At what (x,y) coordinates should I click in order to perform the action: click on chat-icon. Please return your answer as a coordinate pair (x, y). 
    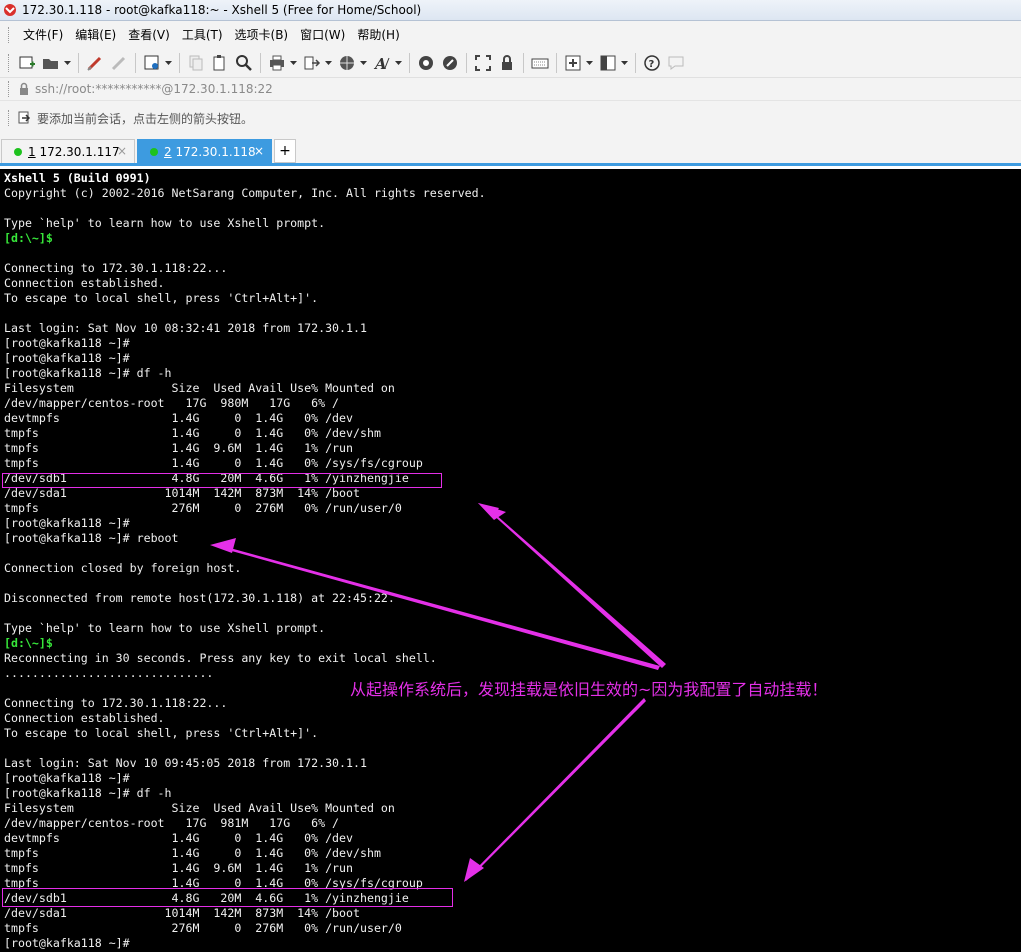
    Looking at the image, I should click on (676, 63).